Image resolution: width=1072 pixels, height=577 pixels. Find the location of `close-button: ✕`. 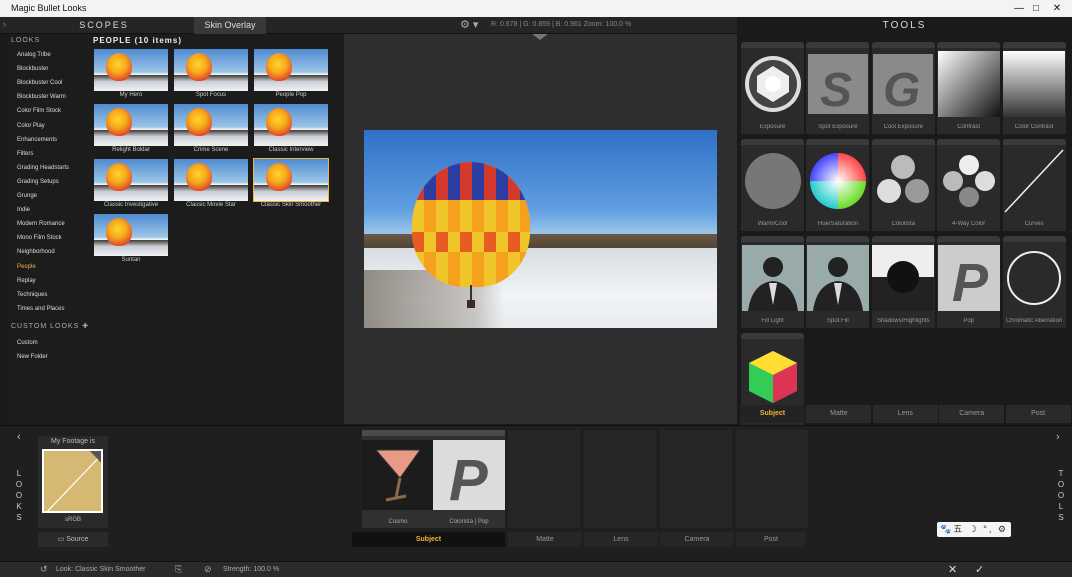

close-button: ✕ is located at coordinates (1056, 8).